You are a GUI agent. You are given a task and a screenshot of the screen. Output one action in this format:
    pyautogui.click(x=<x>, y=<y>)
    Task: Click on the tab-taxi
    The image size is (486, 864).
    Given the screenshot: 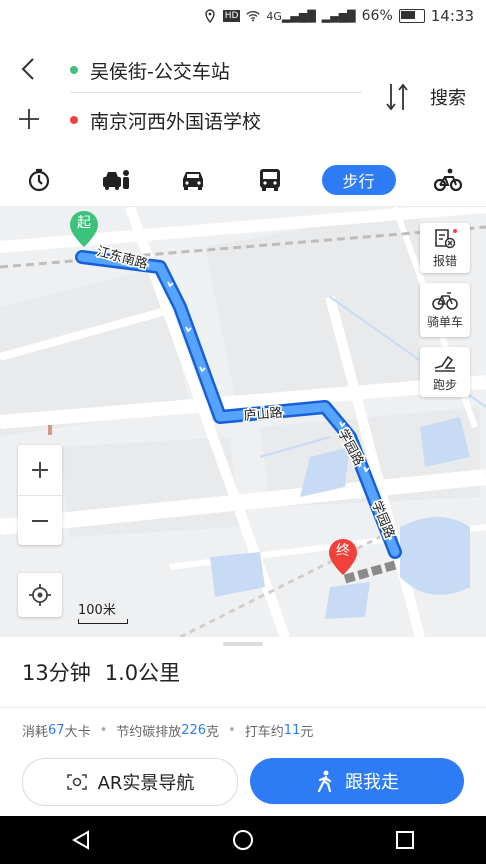 What is the action you would take?
    pyautogui.click(x=116, y=180)
    